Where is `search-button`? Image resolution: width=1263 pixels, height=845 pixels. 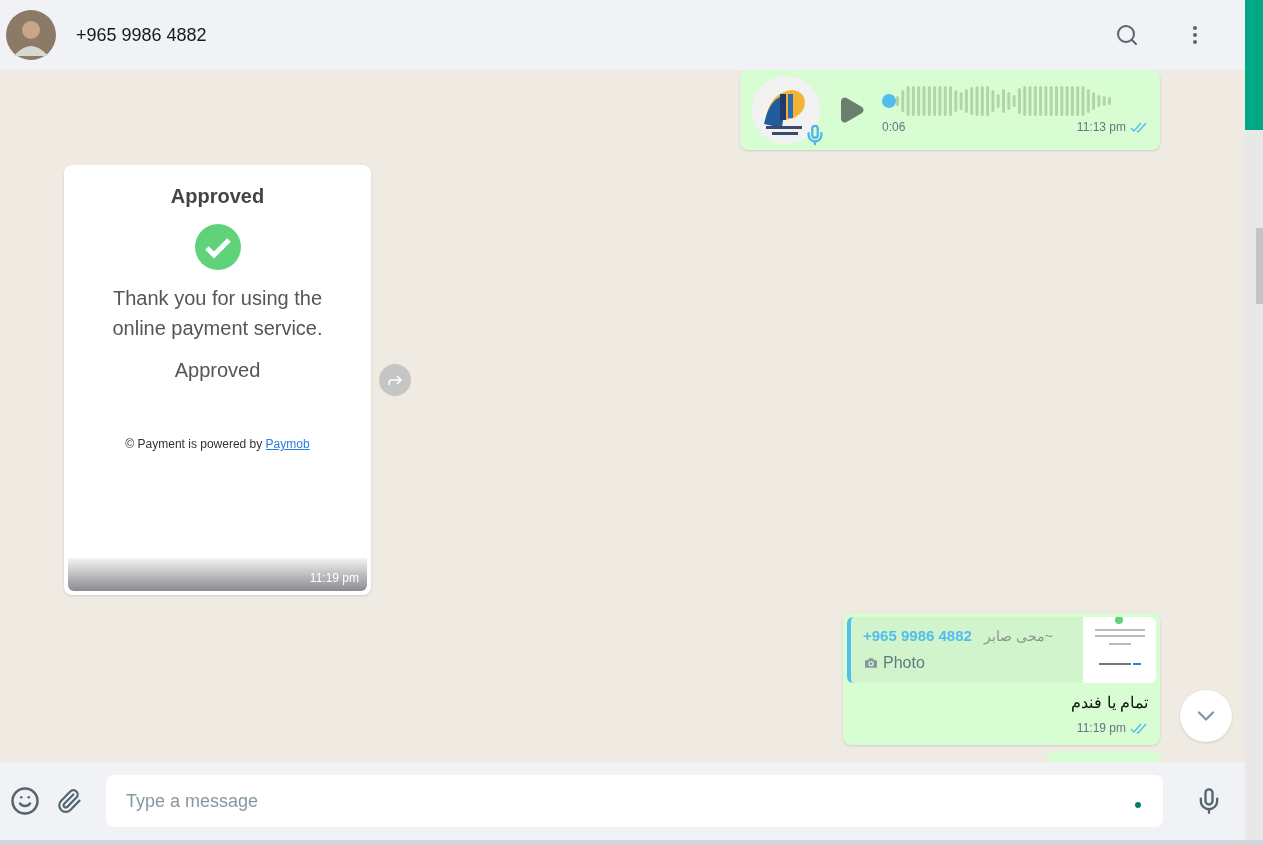 search-button is located at coordinates (1127, 35).